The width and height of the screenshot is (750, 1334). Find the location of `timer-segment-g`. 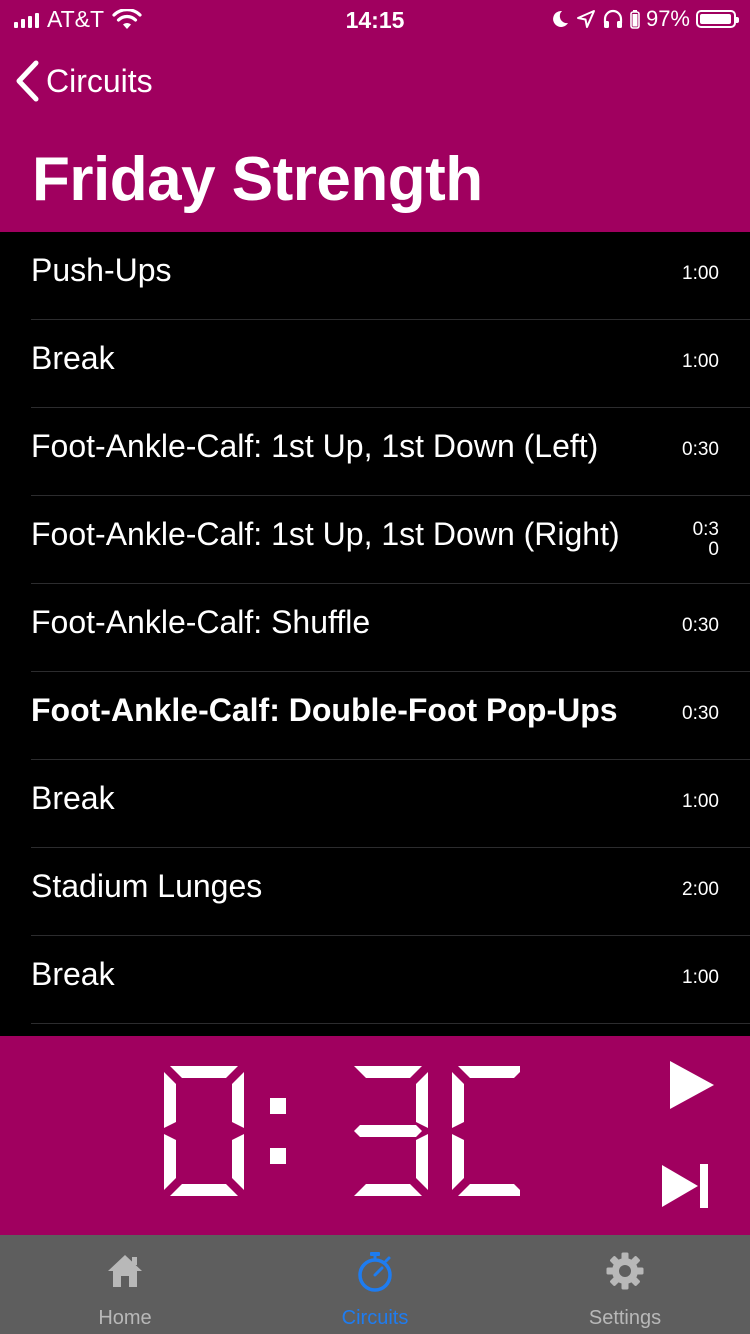

timer-segment-g is located at coordinates (388, 1131).